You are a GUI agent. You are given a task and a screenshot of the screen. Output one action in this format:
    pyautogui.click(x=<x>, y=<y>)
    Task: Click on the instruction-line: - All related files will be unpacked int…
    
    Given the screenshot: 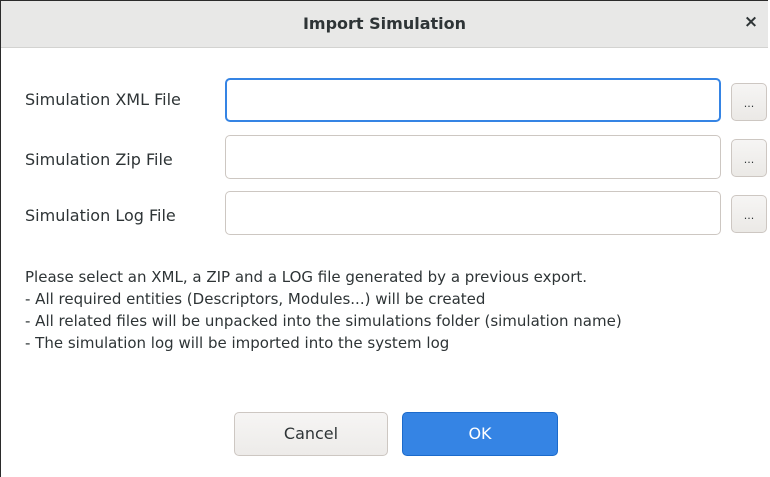 What is the action you would take?
    pyautogui.click(x=323, y=321)
    